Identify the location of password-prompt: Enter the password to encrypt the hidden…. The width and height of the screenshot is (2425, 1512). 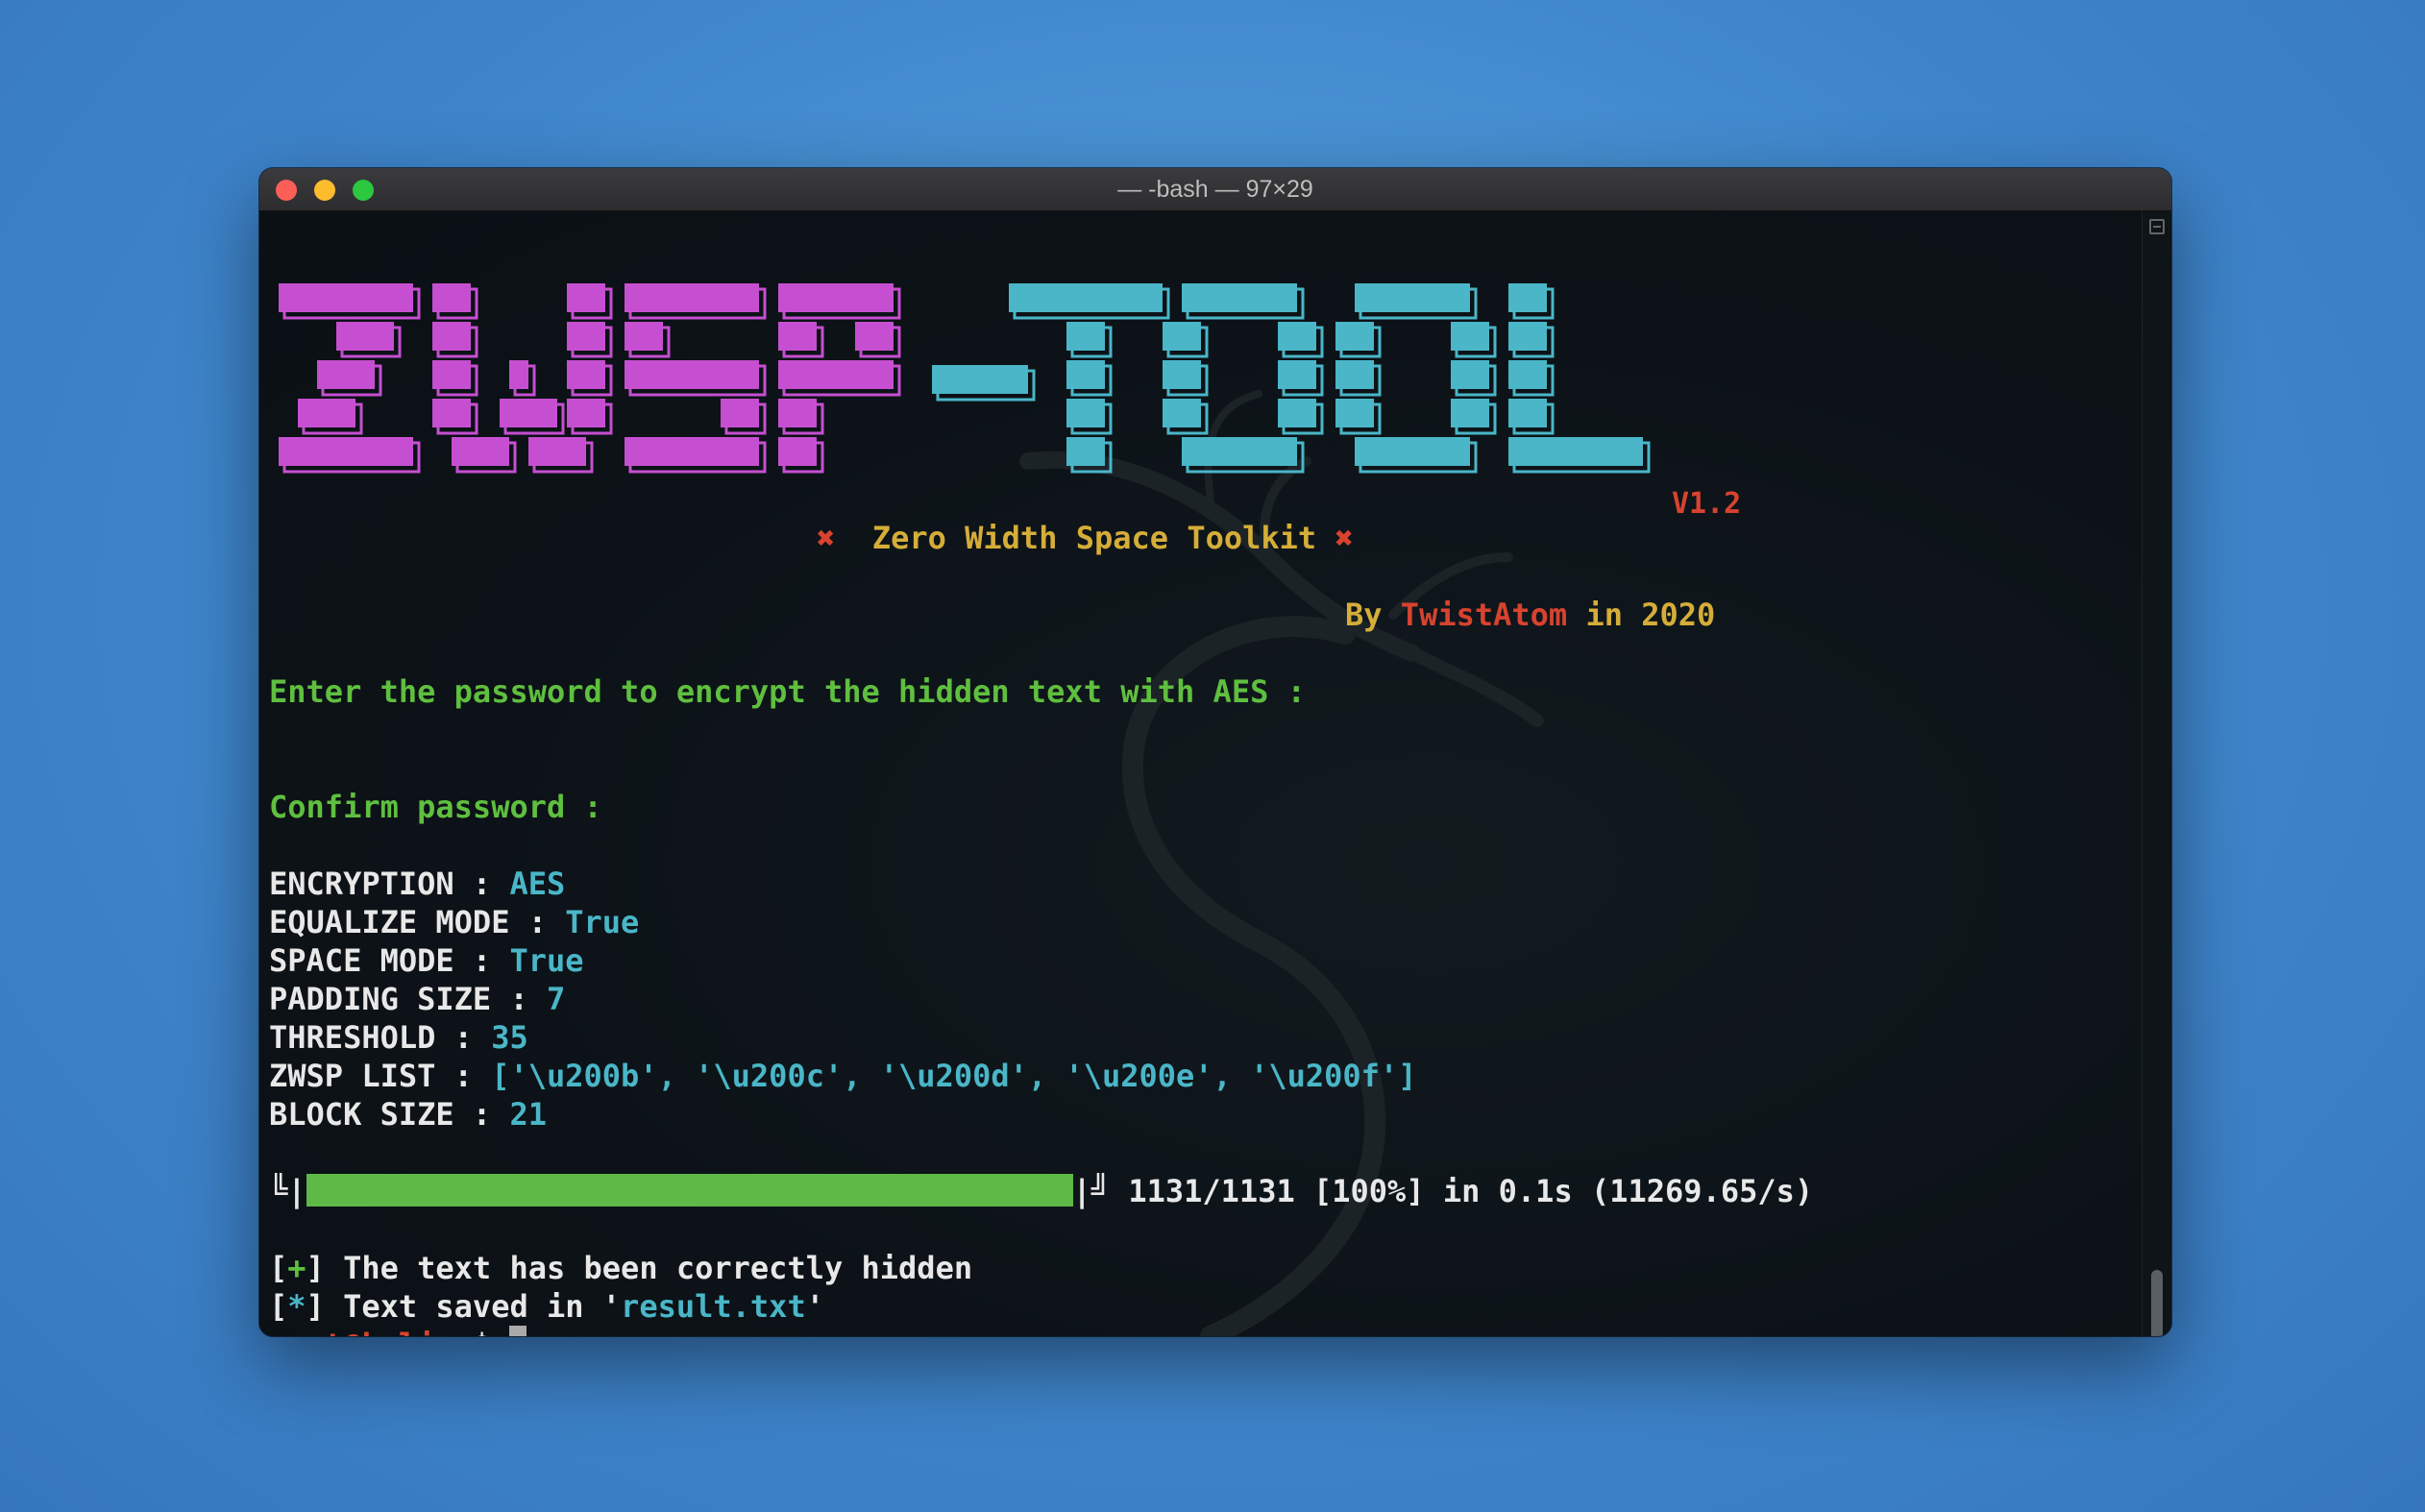
(787, 691).